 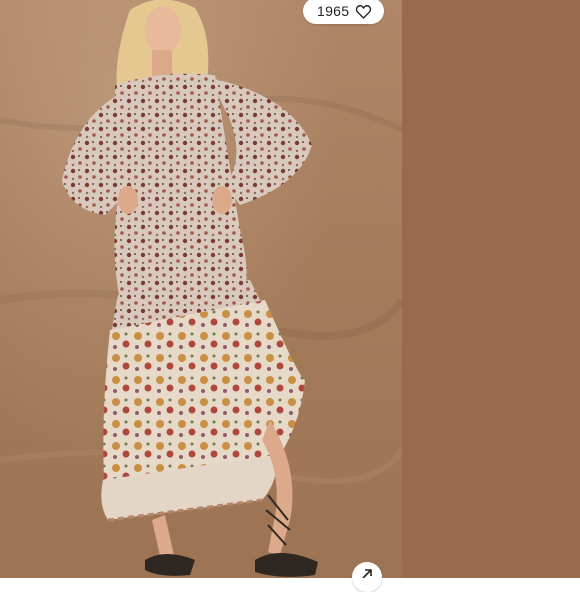 I want to click on heart-outline-icon, so click(x=364, y=11).